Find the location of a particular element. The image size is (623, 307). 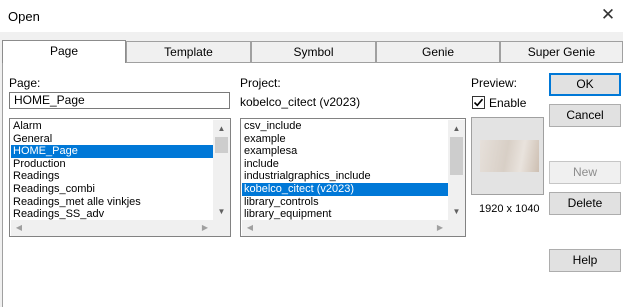

page-label: Page: is located at coordinates (25, 83).